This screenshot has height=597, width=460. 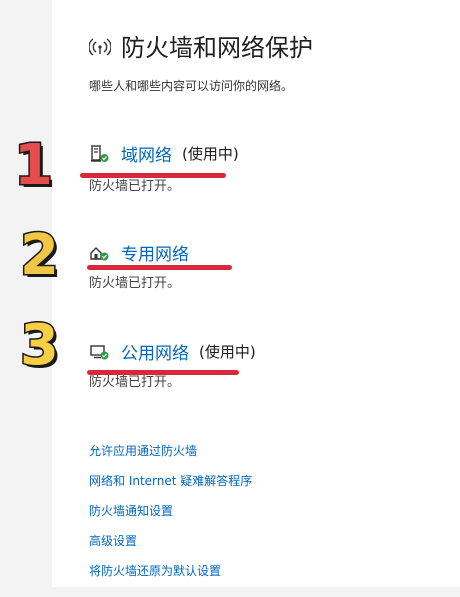 I want to click on private-network-link: 专用网络, so click(x=155, y=252).